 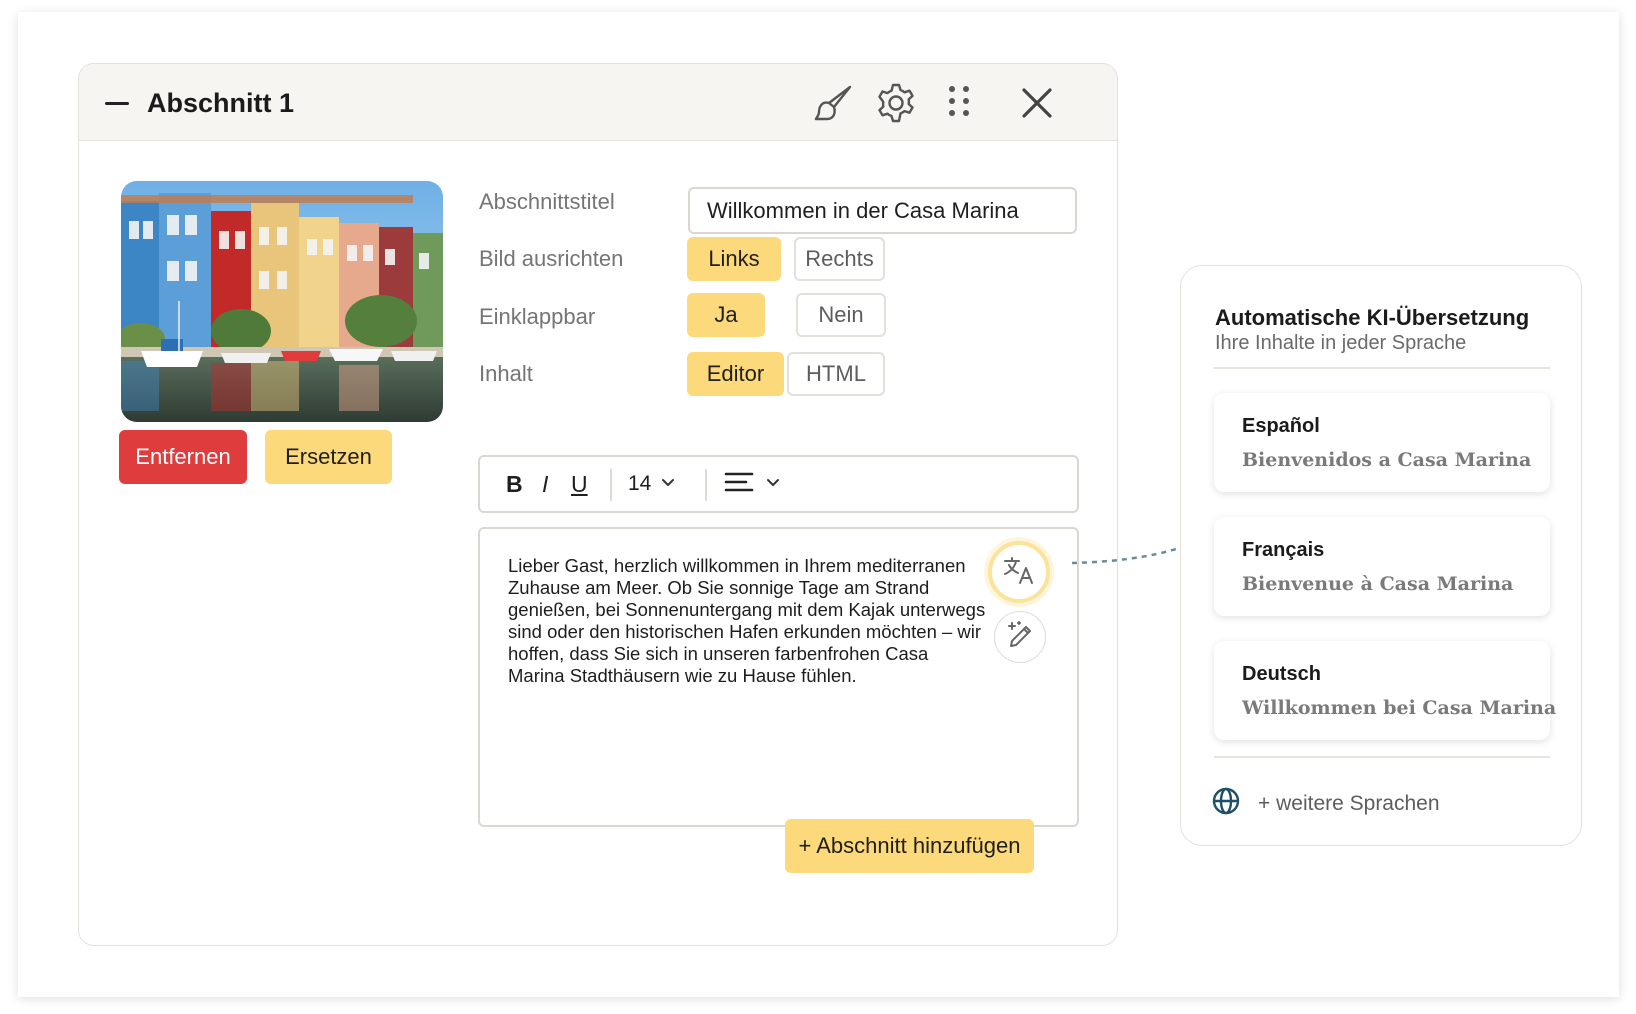 What do you see at coordinates (882, 210) in the screenshot?
I see `section-title-input: Willkommen in der Casa Marina` at bounding box center [882, 210].